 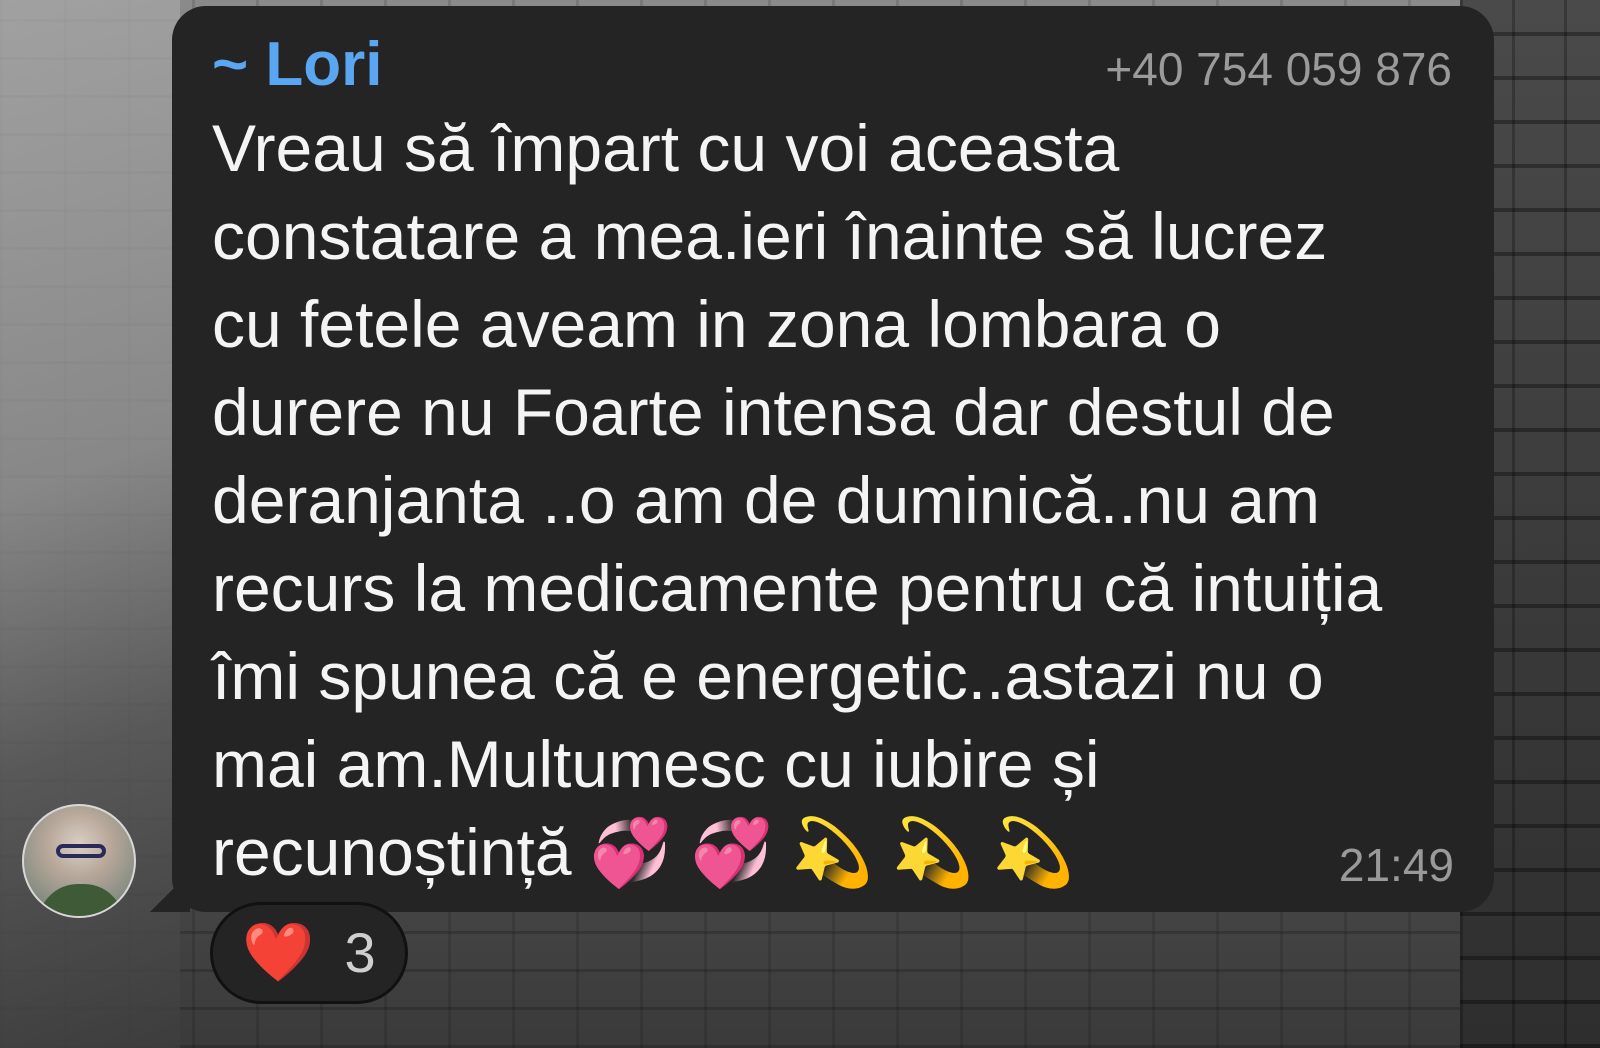 I want to click on reaction-badge: ❤️ 3, so click(x=309, y=953).